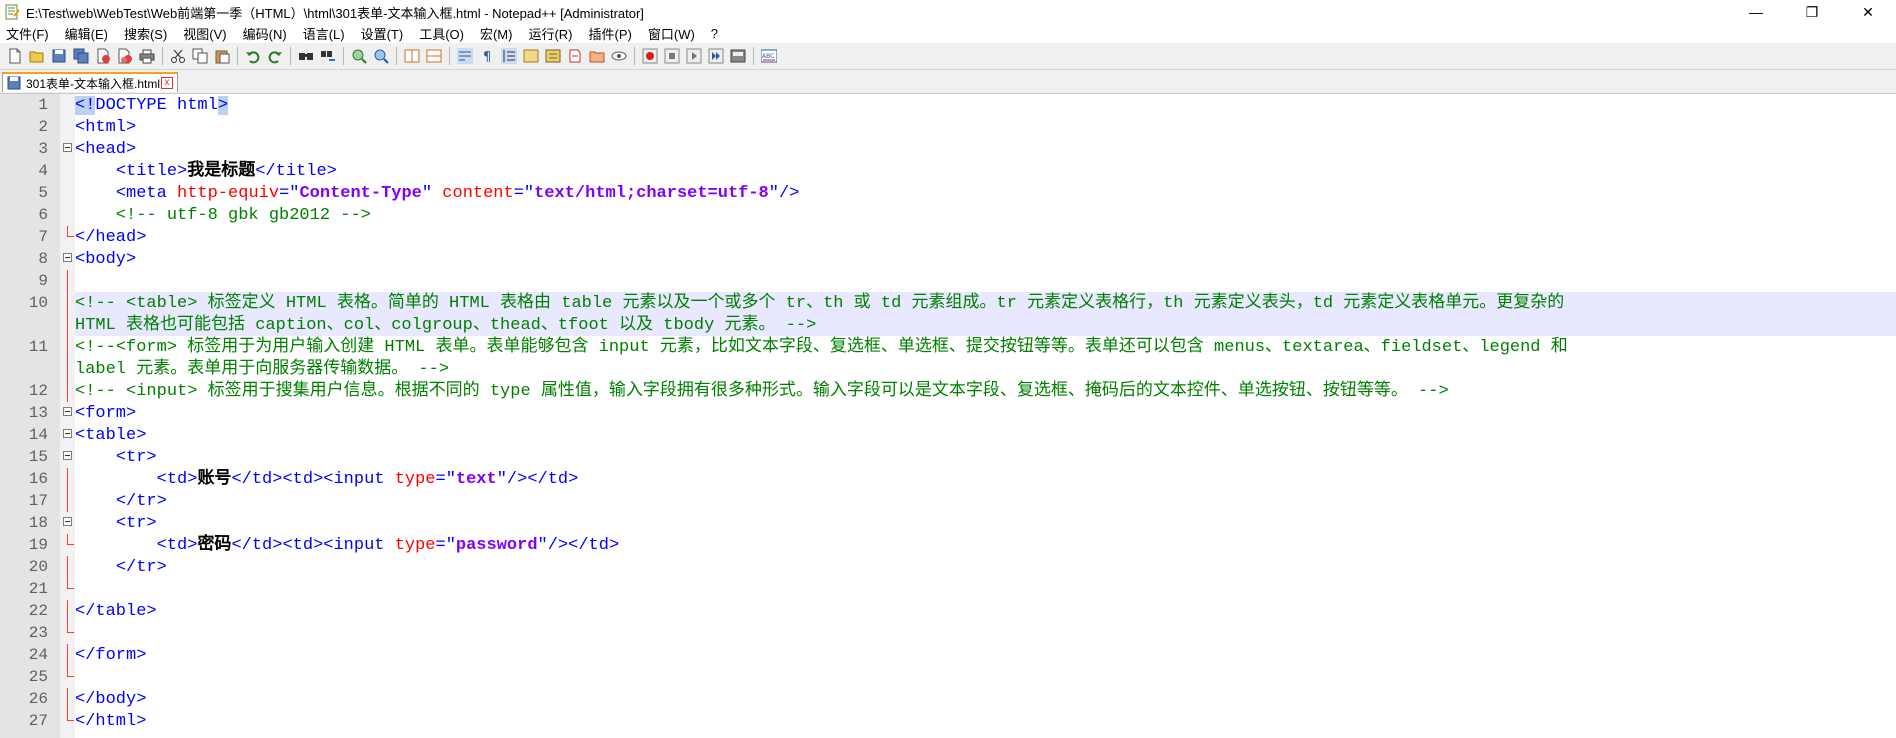 This screenshot has height=738, width=1896. What do you see at coordinates (981, 369) in the screenshot?
I see `code-line: label 元素。表单用于向服务器传输数据。 -->` at bounding box center [981, 369].